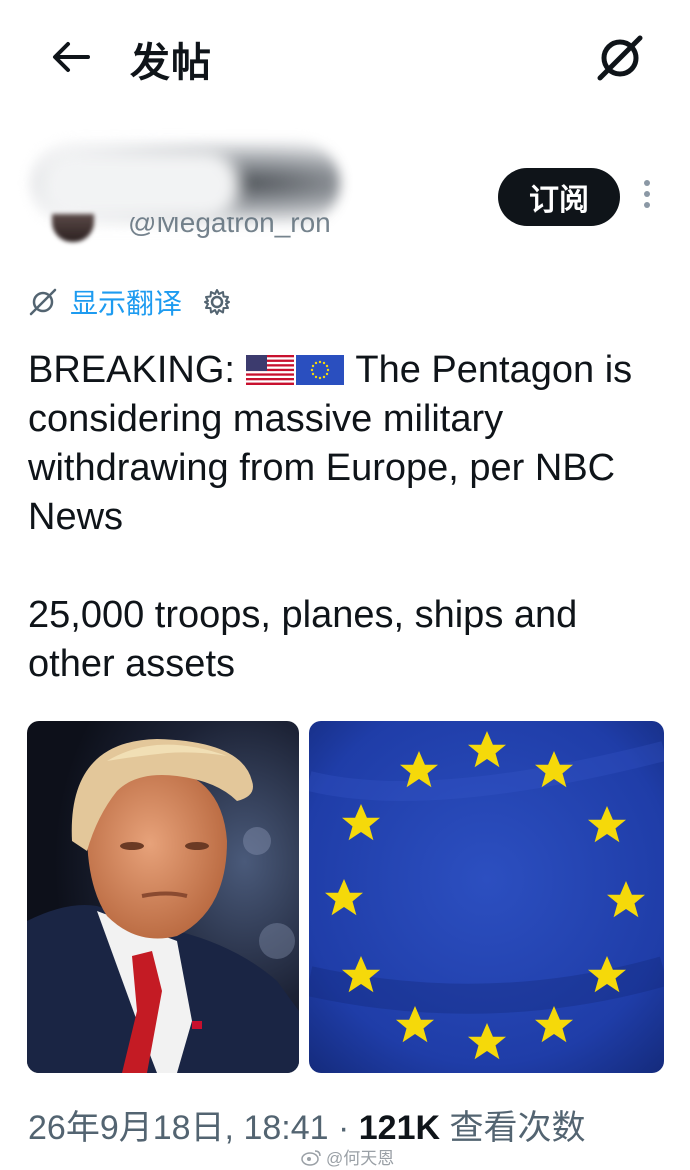  I want to click on post-meta: 26年9月18日, 18:41 · 121K 查看次数, so click(307, 1124).